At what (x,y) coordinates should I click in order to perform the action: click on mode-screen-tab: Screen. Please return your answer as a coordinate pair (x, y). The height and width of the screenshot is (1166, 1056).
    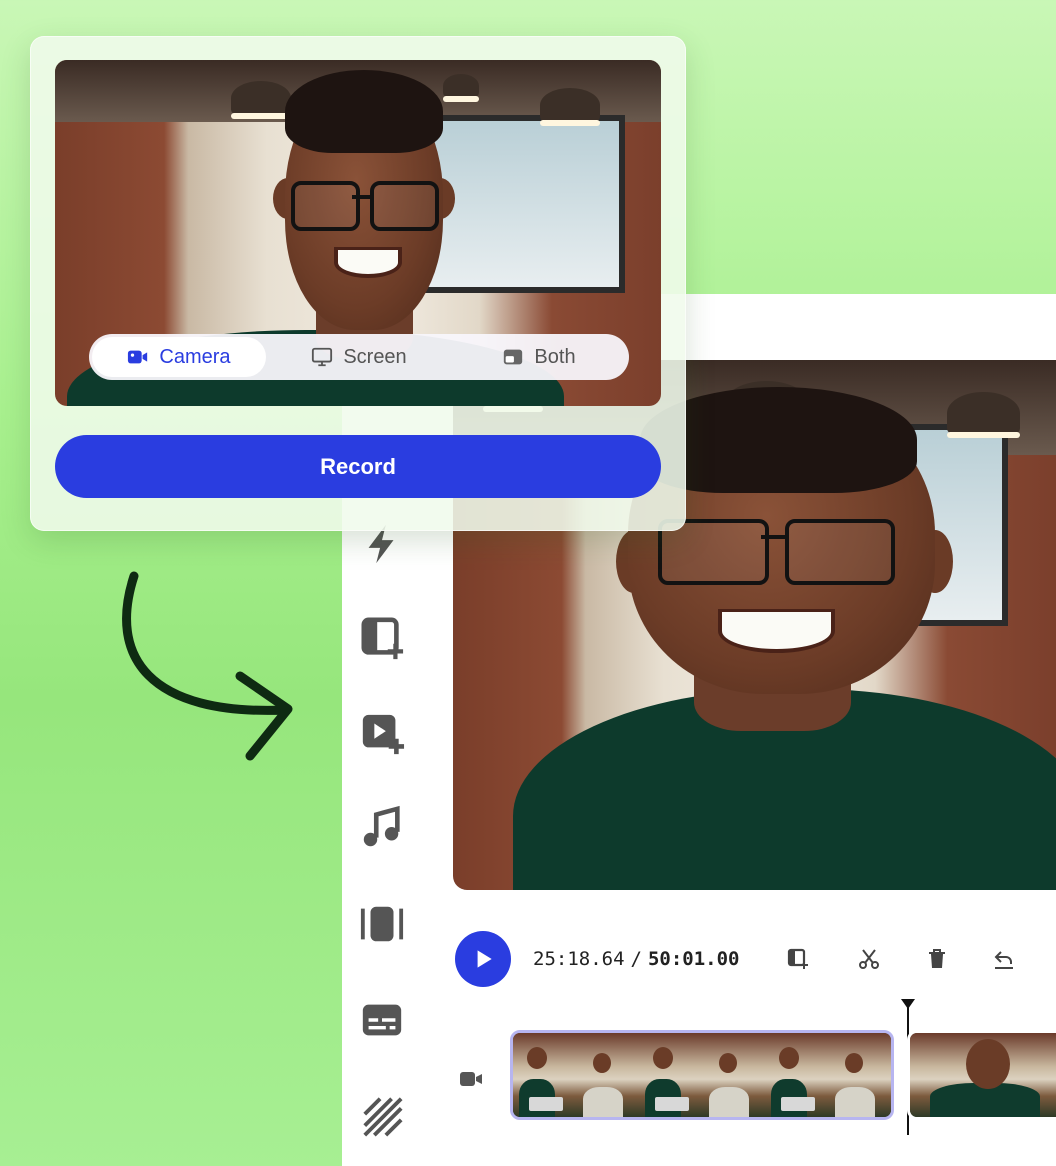
    Looking at the image, I should click on (359, 357).